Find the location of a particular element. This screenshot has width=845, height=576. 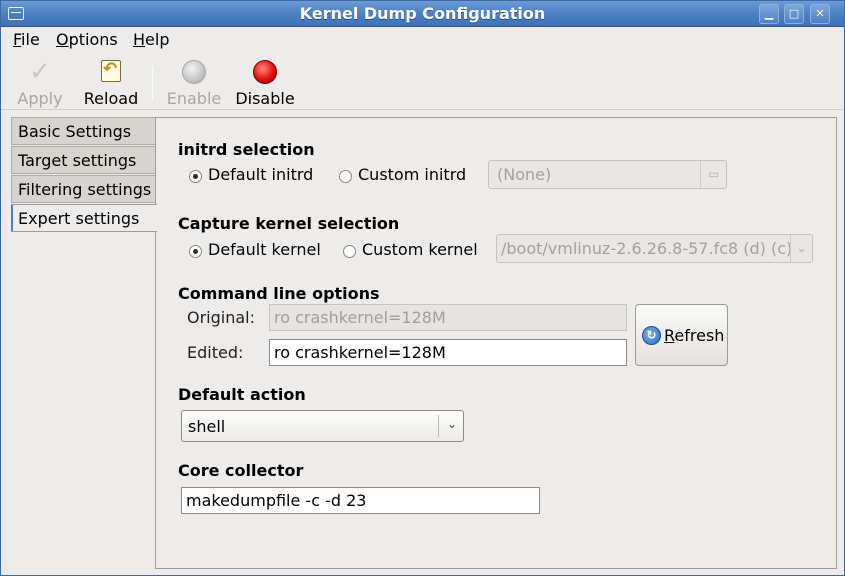

initrd-heading: initrd selection is located at coordinates (246, 149).